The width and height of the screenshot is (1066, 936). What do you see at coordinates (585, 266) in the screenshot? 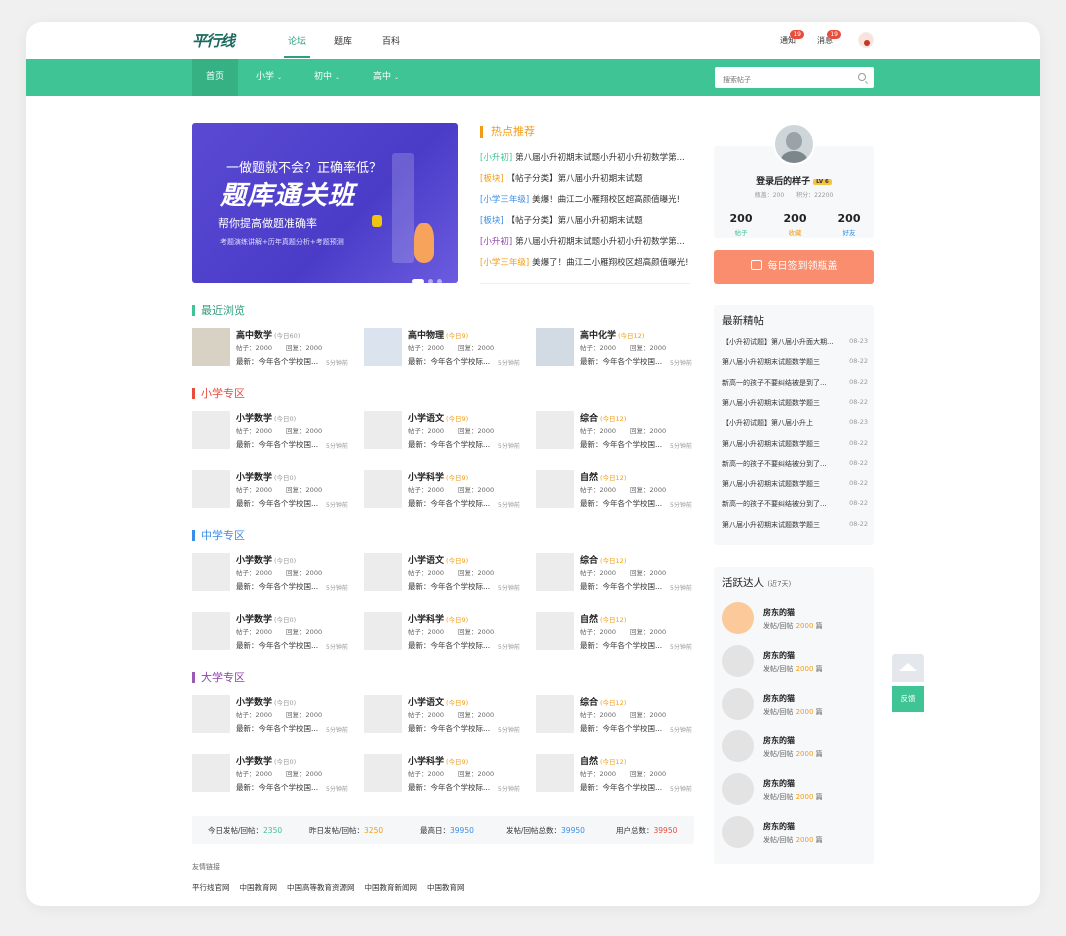
I see `hot-item: [小学三年级] 美爆了！曲江二小雁翔校区超高颜值曝光!` at bounding box center [585, 266].